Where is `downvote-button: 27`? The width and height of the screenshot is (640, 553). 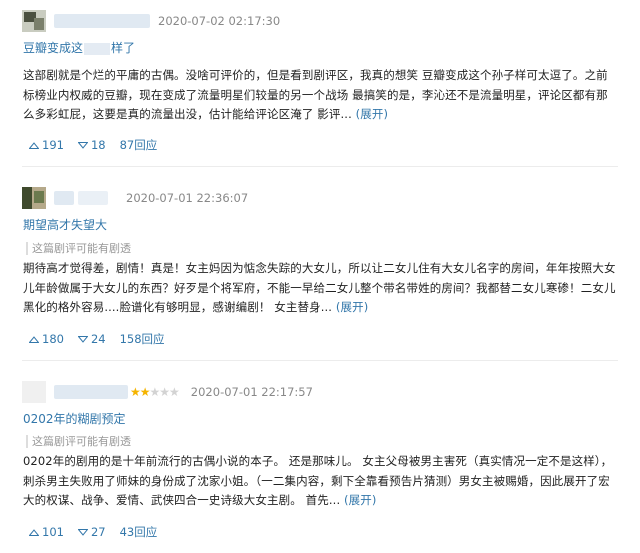
downvote-button: 27 is located at coordinates (91, 532).